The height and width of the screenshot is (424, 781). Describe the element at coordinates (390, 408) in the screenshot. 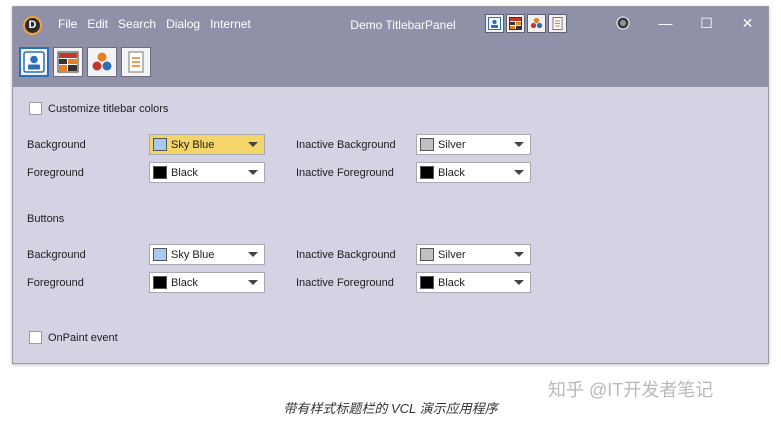

I see `image-caption: 带有样式标题栏的 VCL 演示应用程序` at that location.